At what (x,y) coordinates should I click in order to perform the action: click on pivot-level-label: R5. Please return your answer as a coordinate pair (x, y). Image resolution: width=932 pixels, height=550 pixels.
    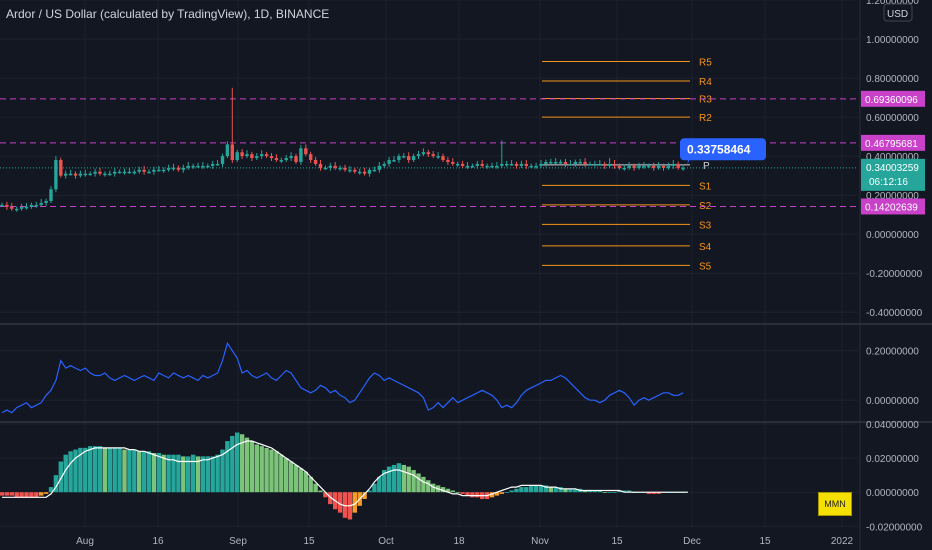
    Looking at the image, I should click on (705, 62).